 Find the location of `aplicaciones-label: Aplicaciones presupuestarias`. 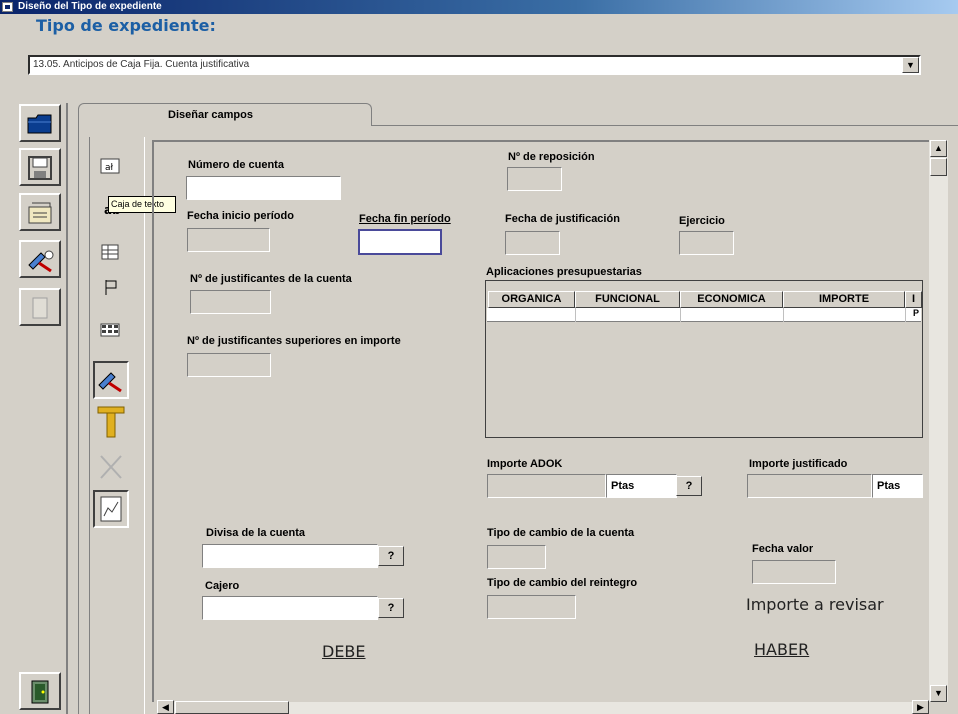

aplicaciones-label: Aplicaciones presupuestarias is located at coordinates (564, 272).